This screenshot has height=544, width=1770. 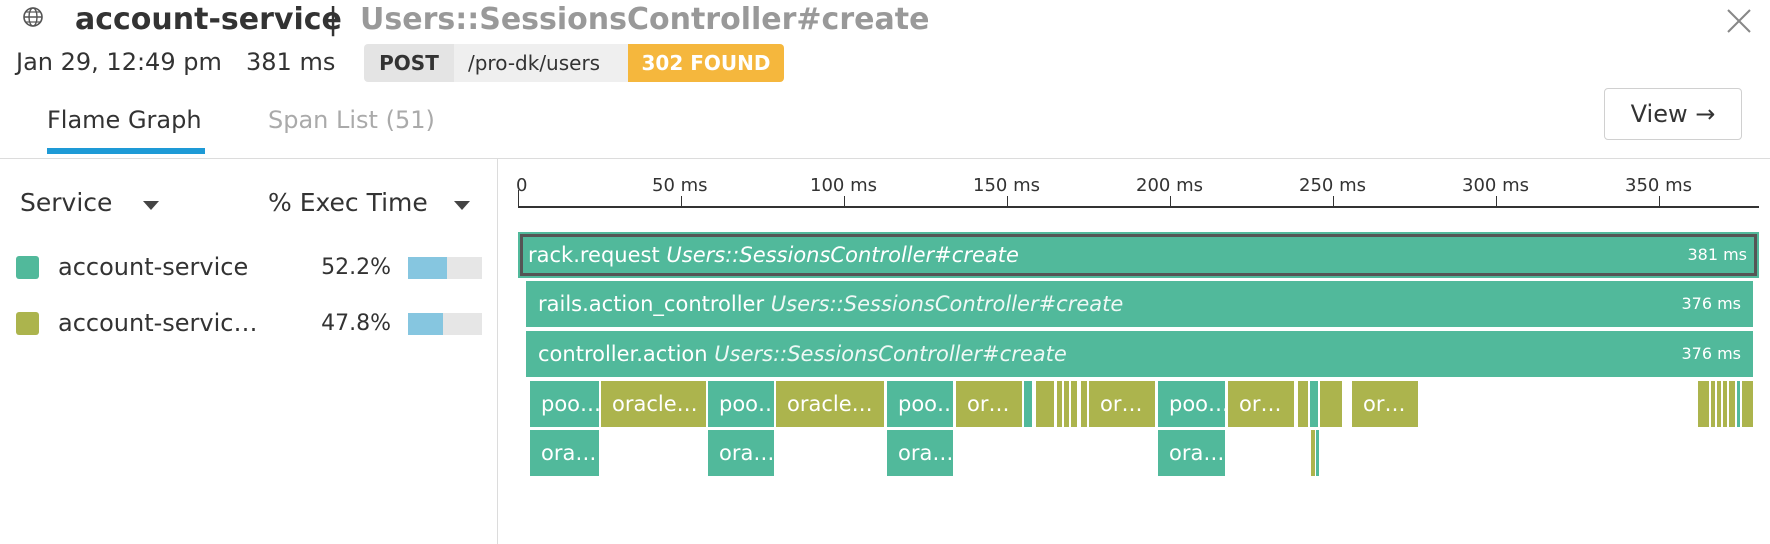 What do you see at coordinates (66, 202) in the screenshot?
I see `service-sort-dropdown: Service` at bounding box center [66, 202].